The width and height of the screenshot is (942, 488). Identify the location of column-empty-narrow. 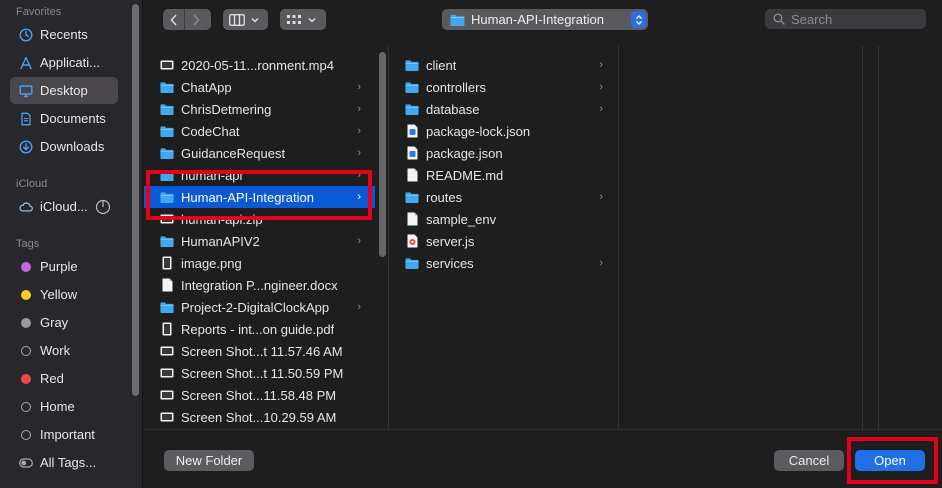
(871, 237).